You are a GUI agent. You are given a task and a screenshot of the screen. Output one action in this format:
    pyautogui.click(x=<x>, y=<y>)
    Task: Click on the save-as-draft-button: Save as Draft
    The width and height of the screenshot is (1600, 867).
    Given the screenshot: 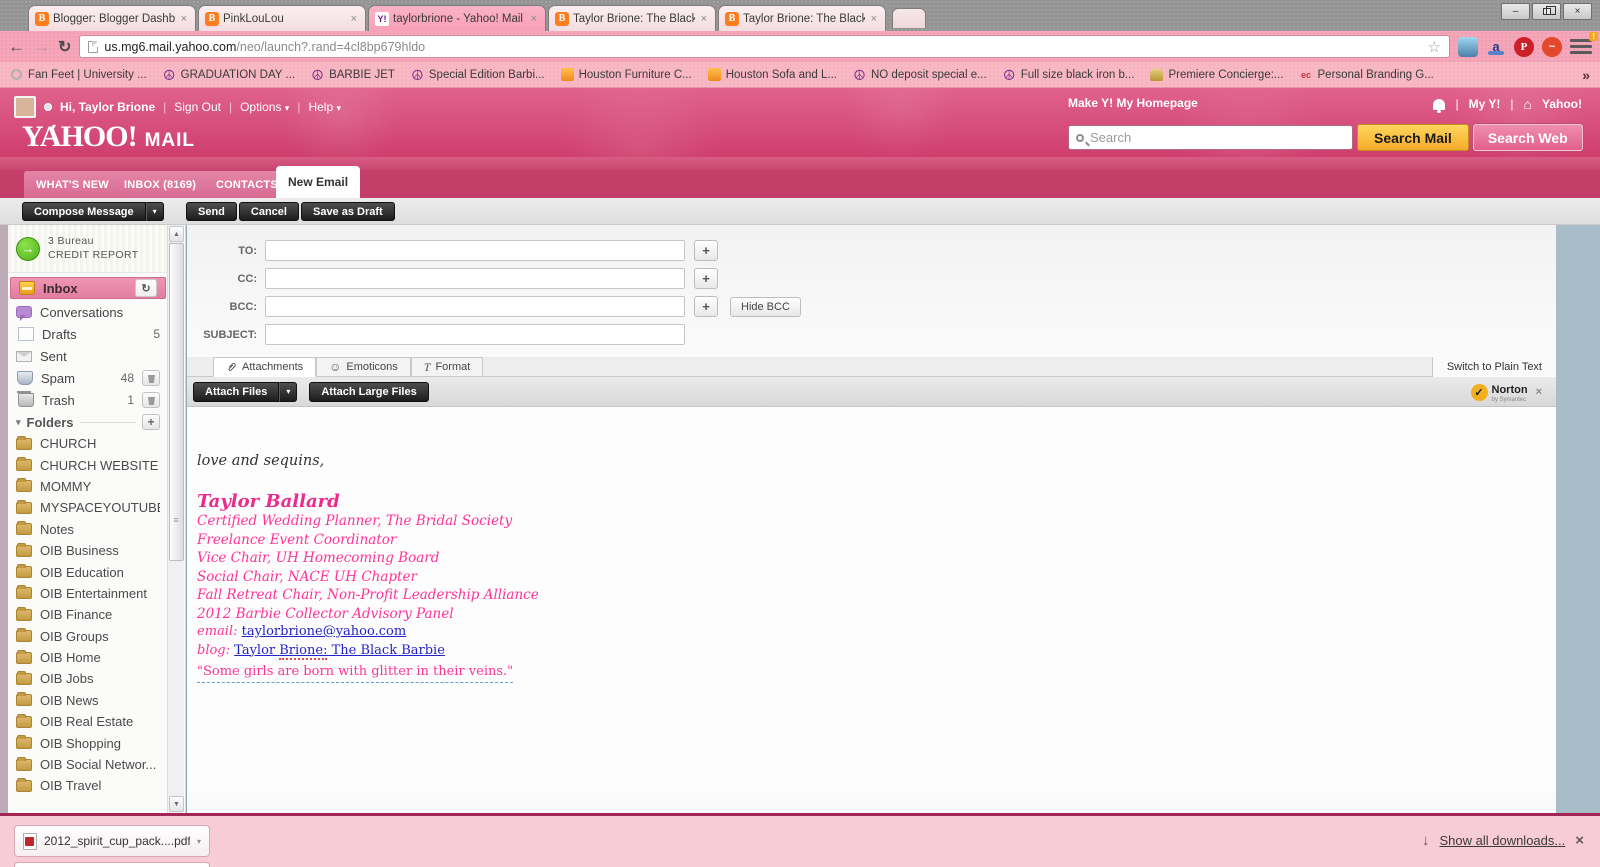 What is the action you would take?
    pyautogui.click(x=347, y=211)
    